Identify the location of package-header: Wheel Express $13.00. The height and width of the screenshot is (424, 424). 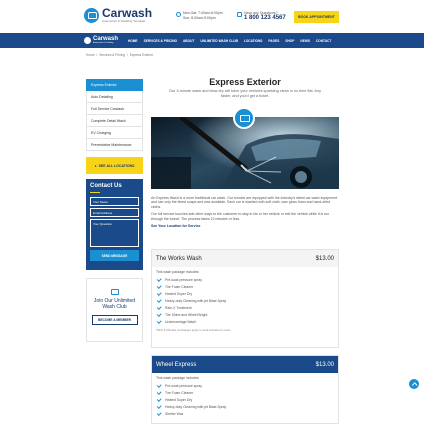
(245, 364).